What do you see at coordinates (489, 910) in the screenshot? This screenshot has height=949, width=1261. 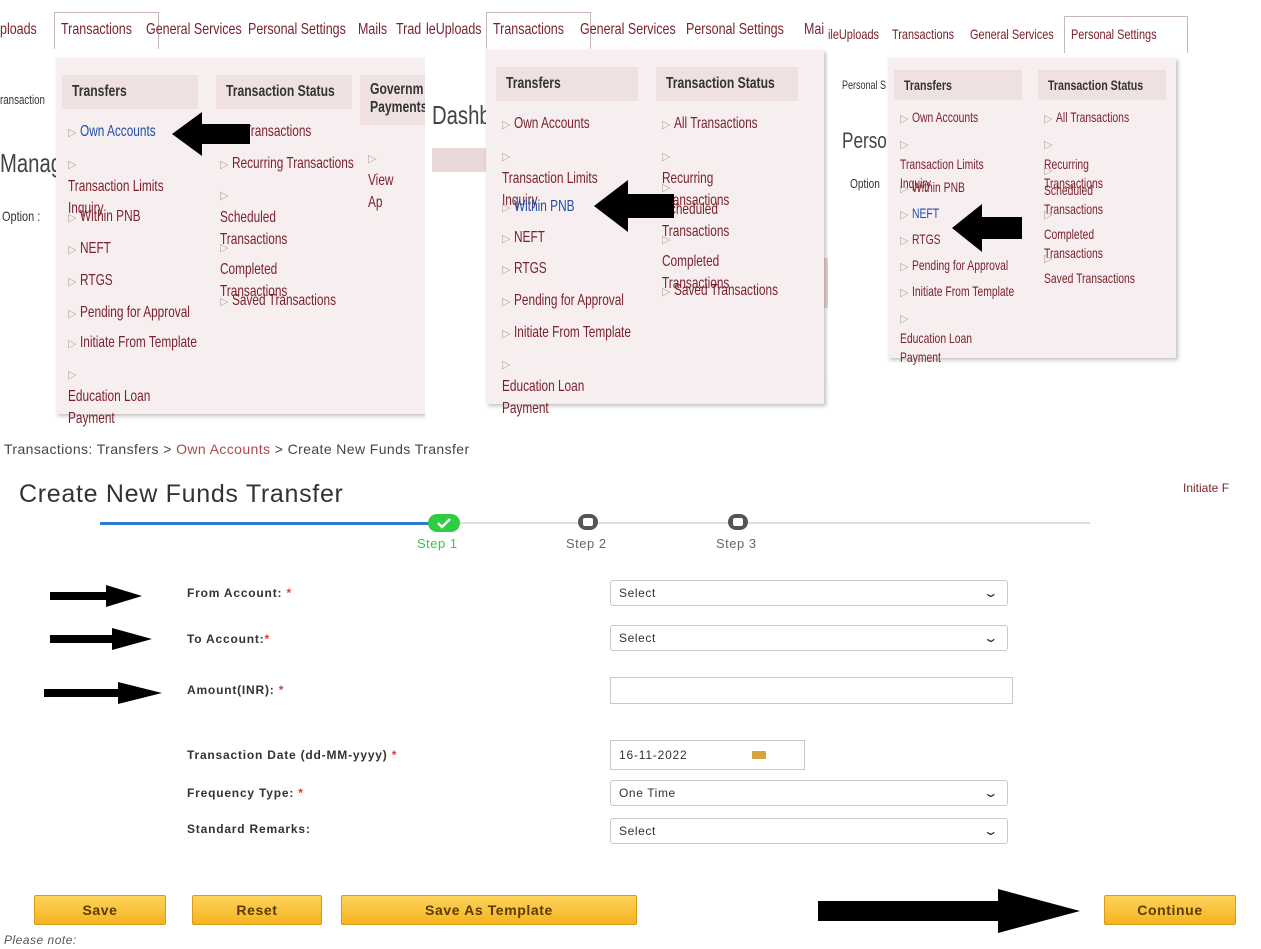 I see `save-as-template-button: Save As Template` at bounding box center [489, 910].